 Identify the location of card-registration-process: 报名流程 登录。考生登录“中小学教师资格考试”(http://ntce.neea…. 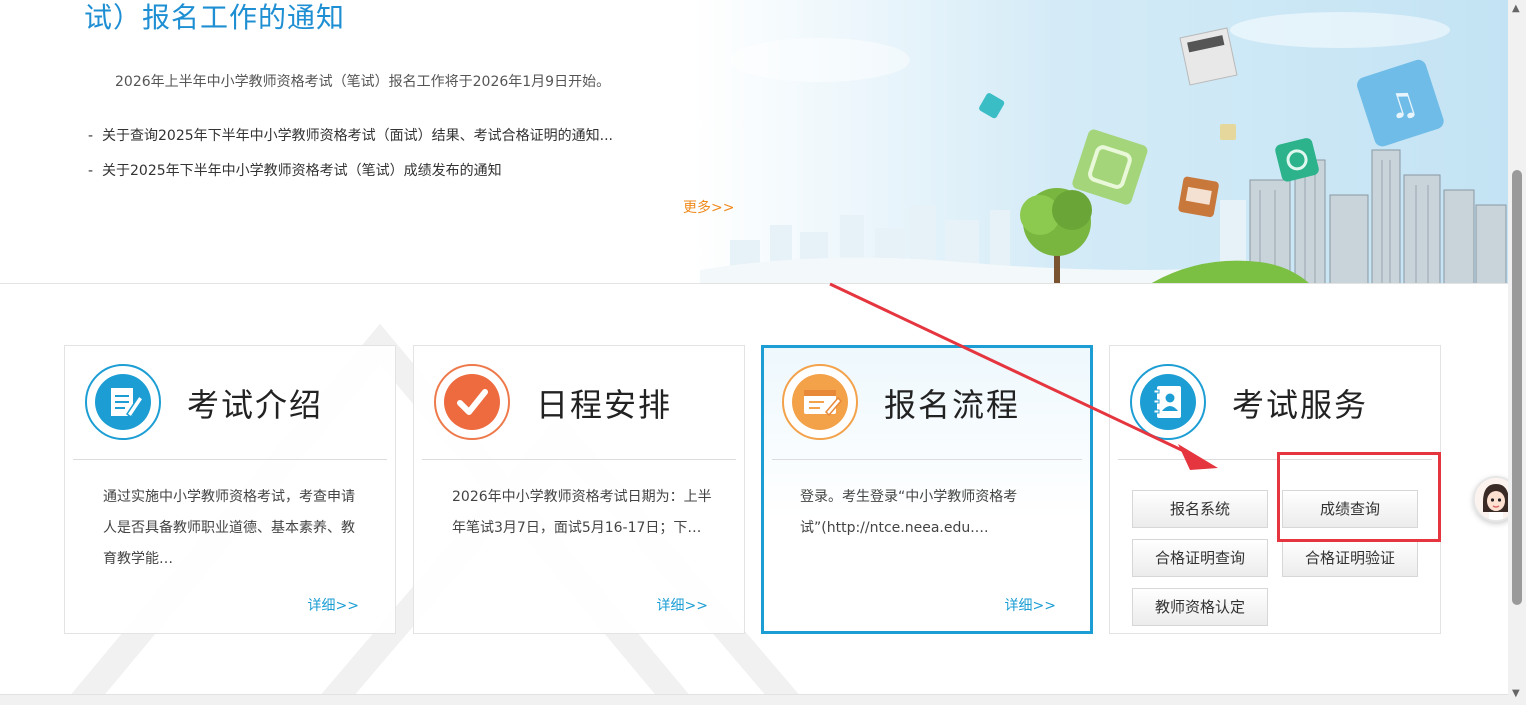
(927, 489).